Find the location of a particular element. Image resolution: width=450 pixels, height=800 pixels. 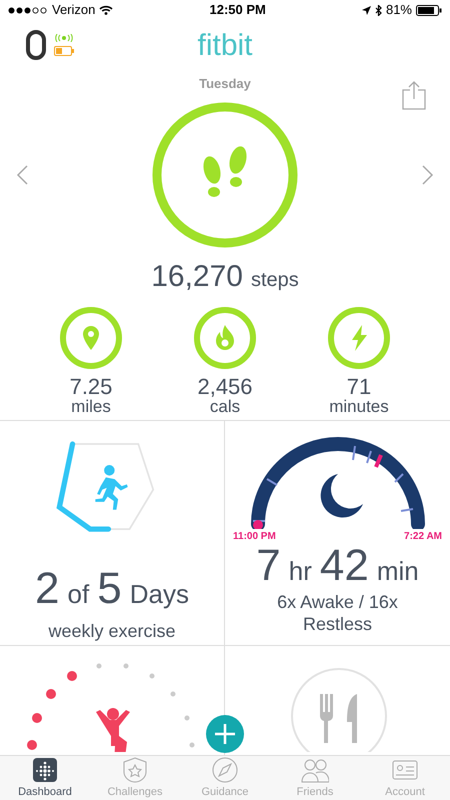

exercise-caption: weekly exercise is located at coordinates (112, 631).